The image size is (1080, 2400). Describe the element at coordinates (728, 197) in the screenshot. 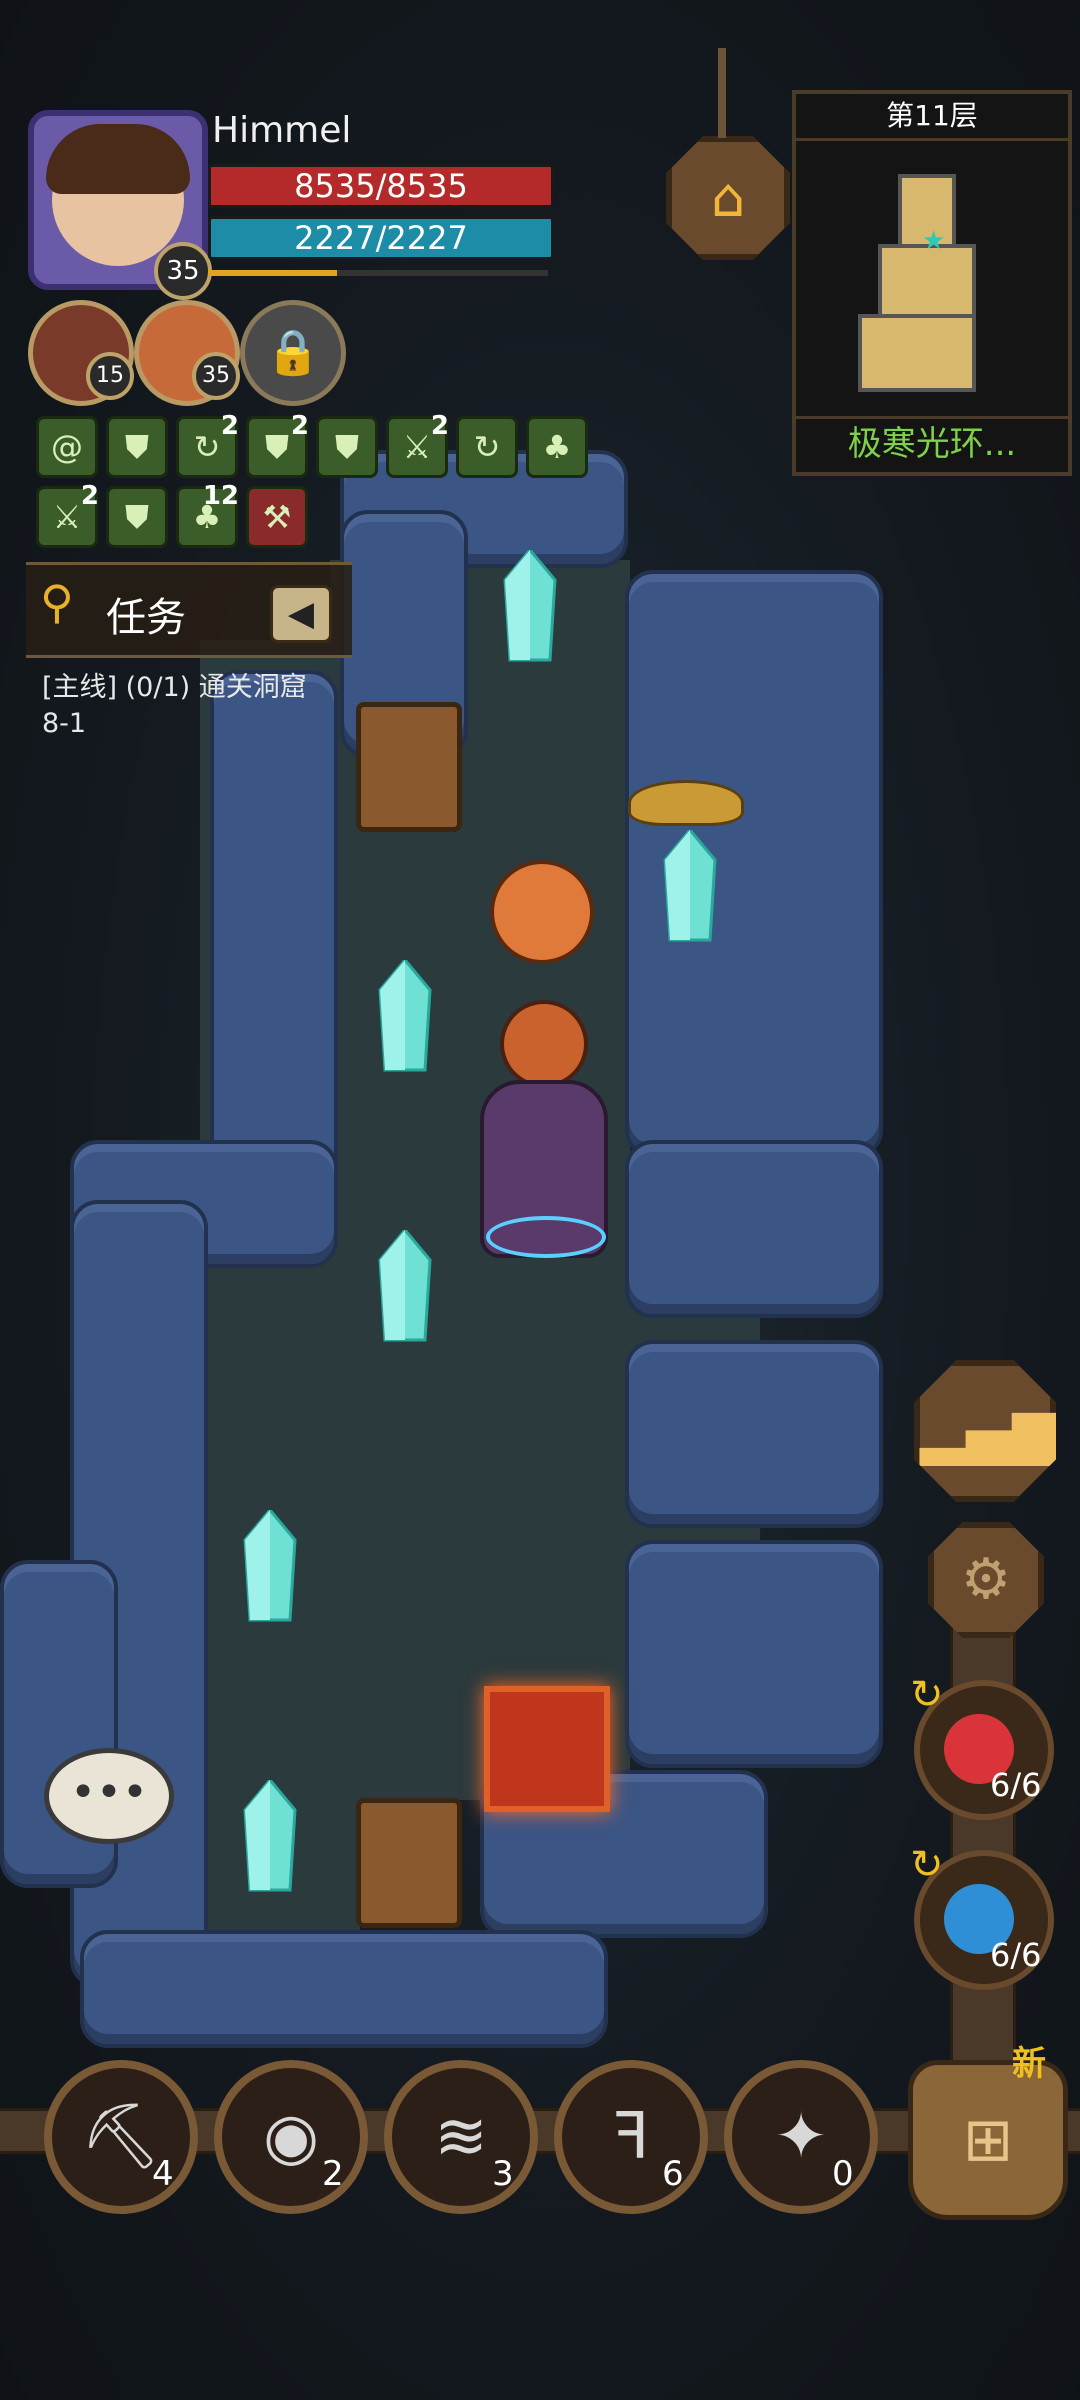

I see `house-icon: ⌂` at that location.